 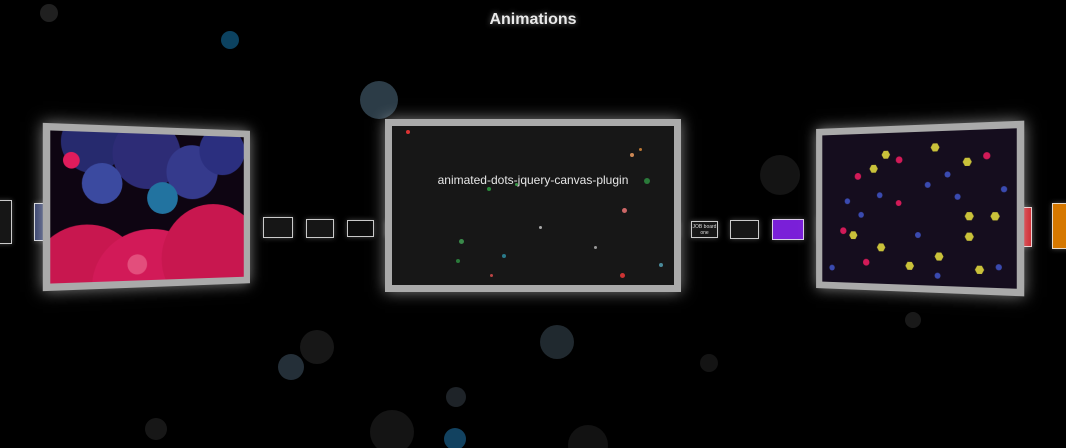 What do you see at coordinates (920, 208) in the screenshot?
I see `carousel-card-right` at bounding box center [920, 208].